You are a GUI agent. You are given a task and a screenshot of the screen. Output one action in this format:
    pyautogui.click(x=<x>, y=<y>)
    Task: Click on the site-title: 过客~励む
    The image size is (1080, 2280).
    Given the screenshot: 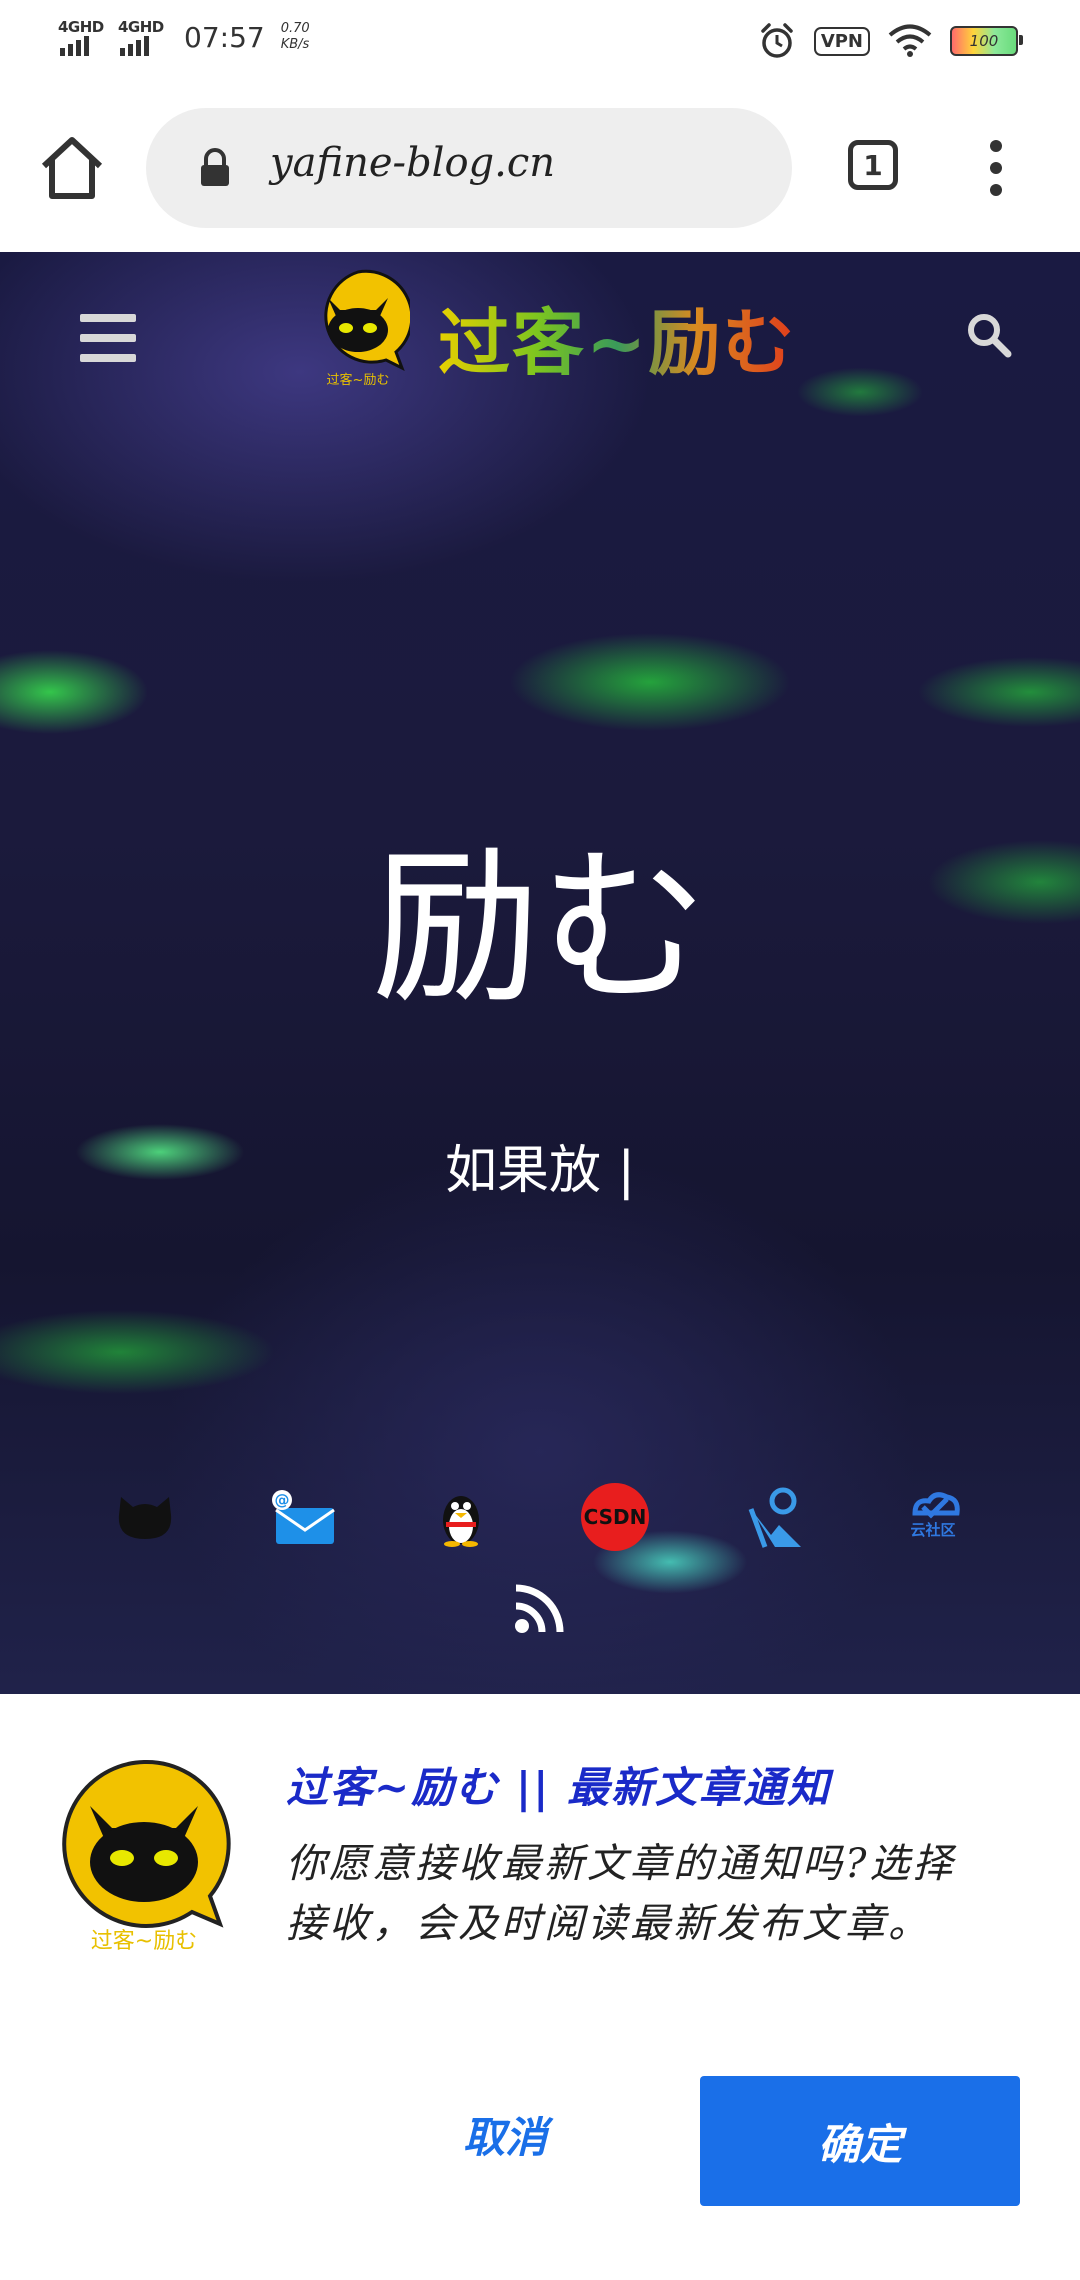 What is the action you would take?
    pyautogui.click(x=617, y=336)
    